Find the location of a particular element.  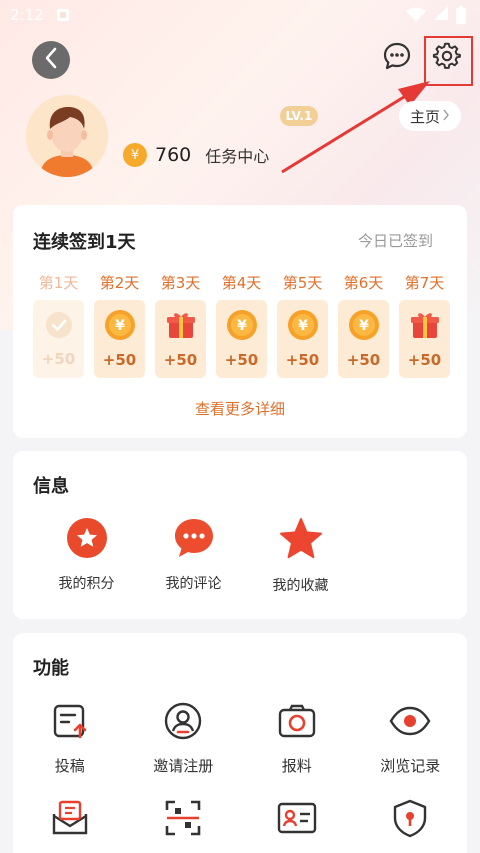

task-center-link: 任务中心 is located at coordinates (237, 155).